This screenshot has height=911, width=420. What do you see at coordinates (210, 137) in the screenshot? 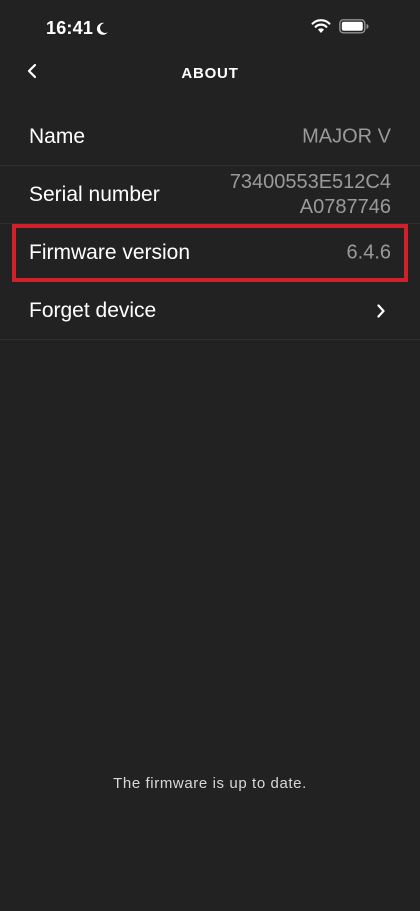
I see `name-row: Name MAJOR V` at bounding box center [210, 137].